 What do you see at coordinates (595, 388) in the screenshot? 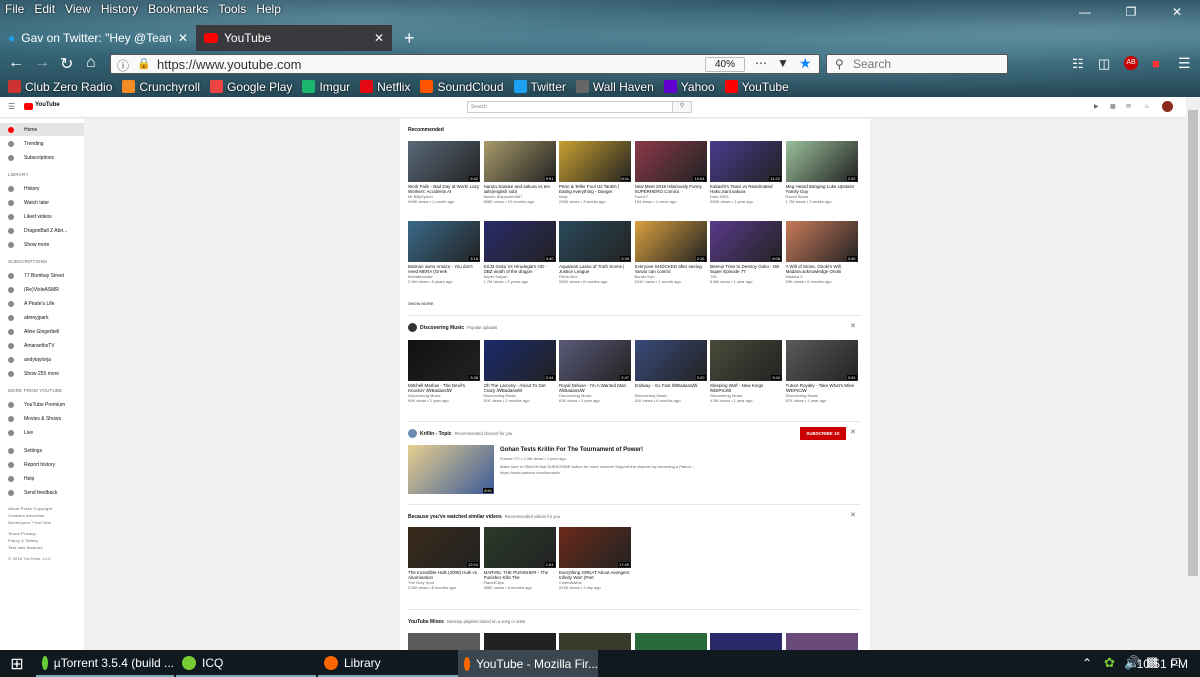
I see `video-title: Royal Deluxe - I'm A Wanted Man ꟿBadassꟿ` at bounding box center [595, 388].